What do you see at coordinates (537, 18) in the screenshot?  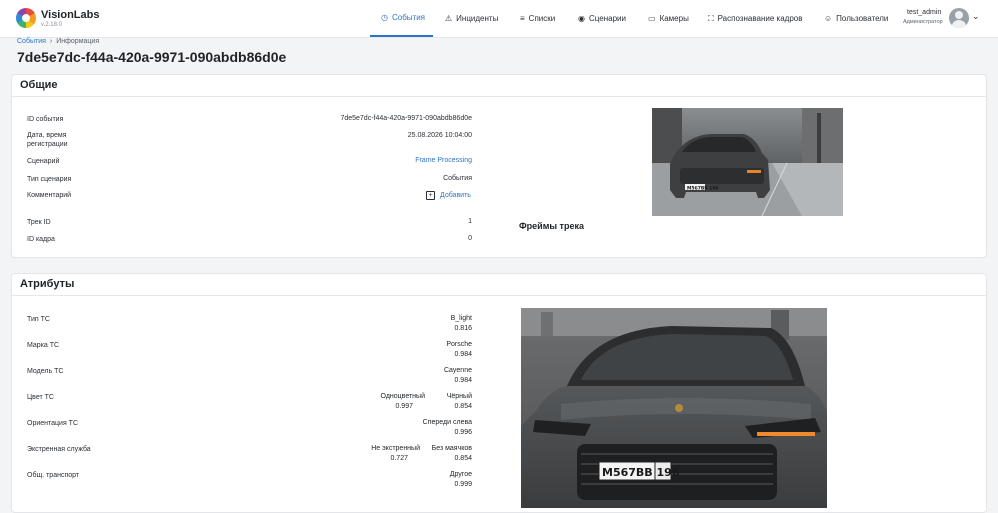 I see `nav-lists: ≡ Списки` at bounding box center [537, 18].